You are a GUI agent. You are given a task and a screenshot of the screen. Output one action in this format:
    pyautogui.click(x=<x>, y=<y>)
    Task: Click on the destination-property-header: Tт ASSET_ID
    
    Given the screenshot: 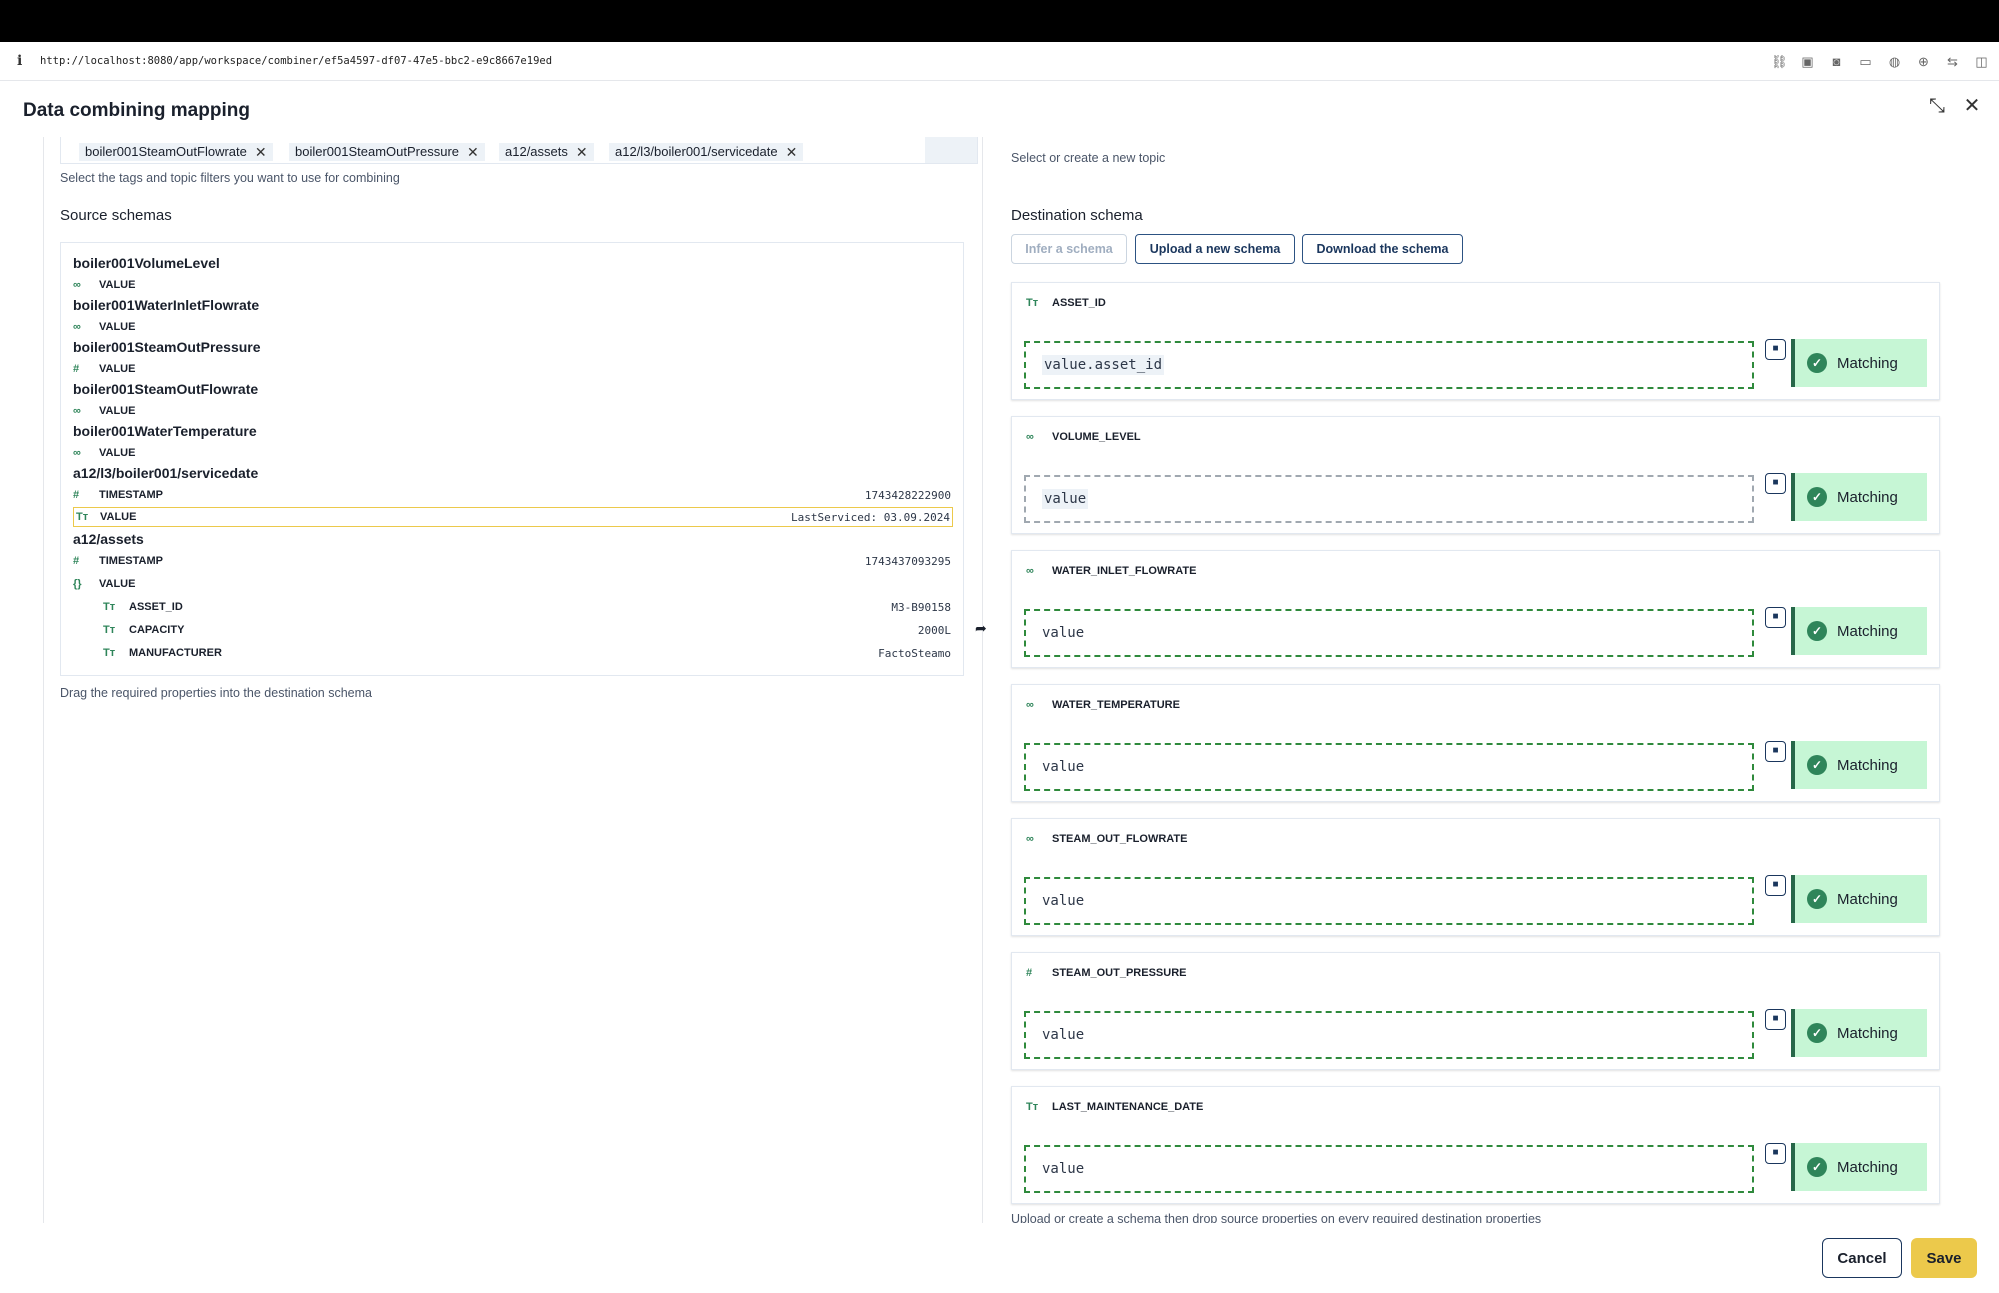 What is the action you would take?
    pyautogui.click(x=1066, y=303)
    